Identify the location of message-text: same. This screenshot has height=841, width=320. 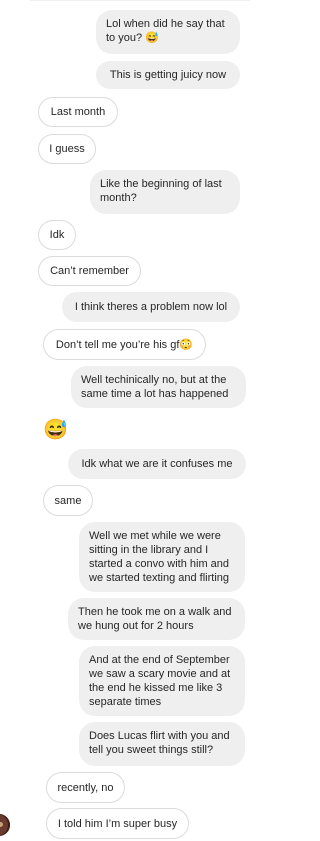
(68, 500).